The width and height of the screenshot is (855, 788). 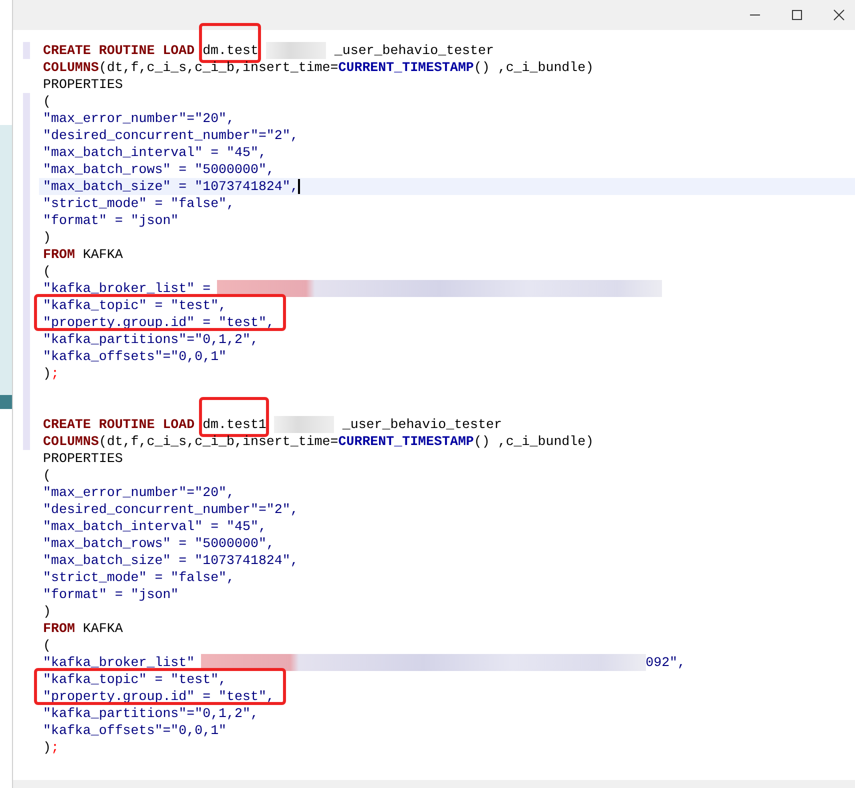 I want to click on code-token: dm.test1, so click(x=234, y=424).